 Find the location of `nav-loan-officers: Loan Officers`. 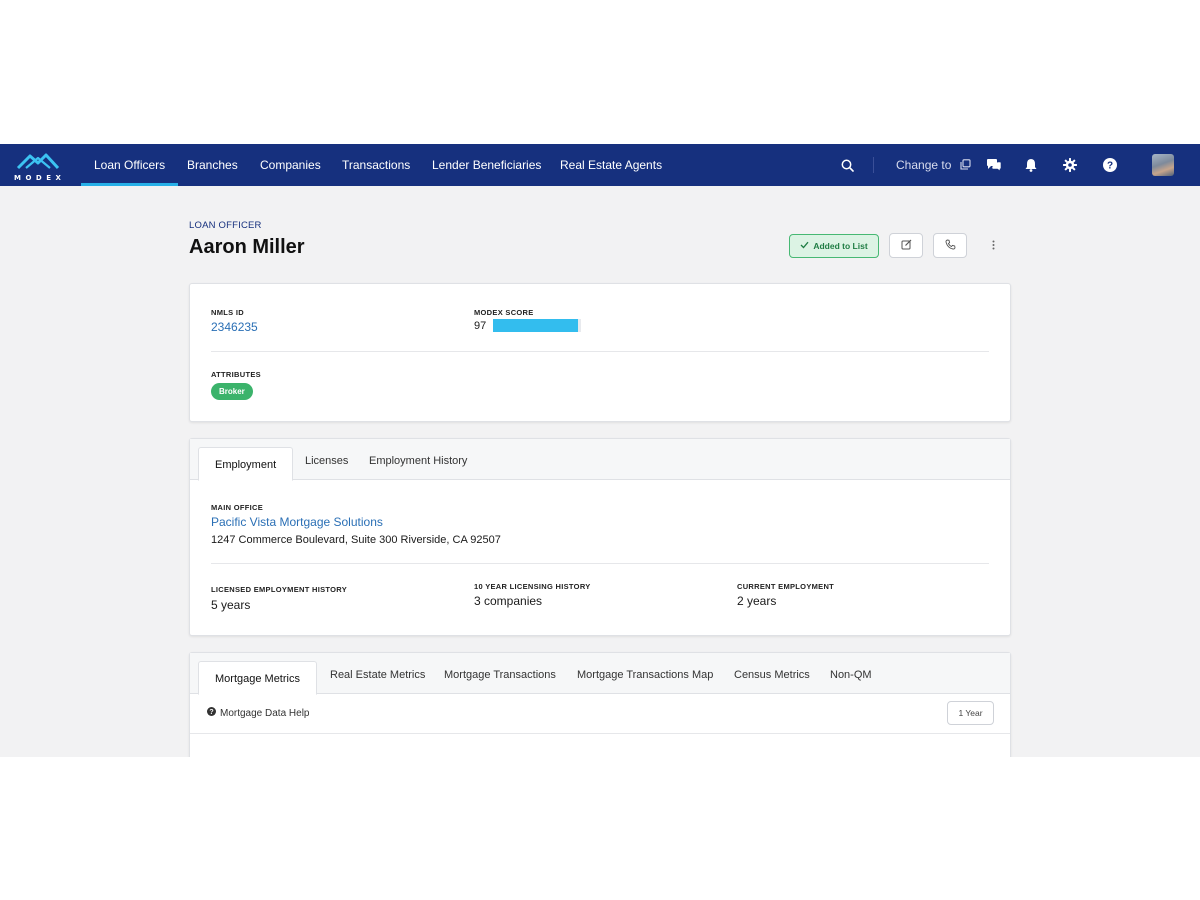

nav-loan-officers: Loan Officers is located at coordinates (129, 165).